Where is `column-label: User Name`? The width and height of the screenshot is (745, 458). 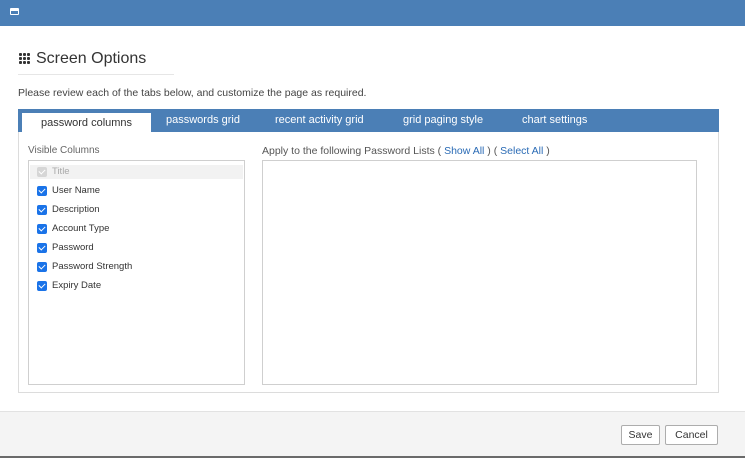
column-label: User Name is located at coordinates (76, 190).